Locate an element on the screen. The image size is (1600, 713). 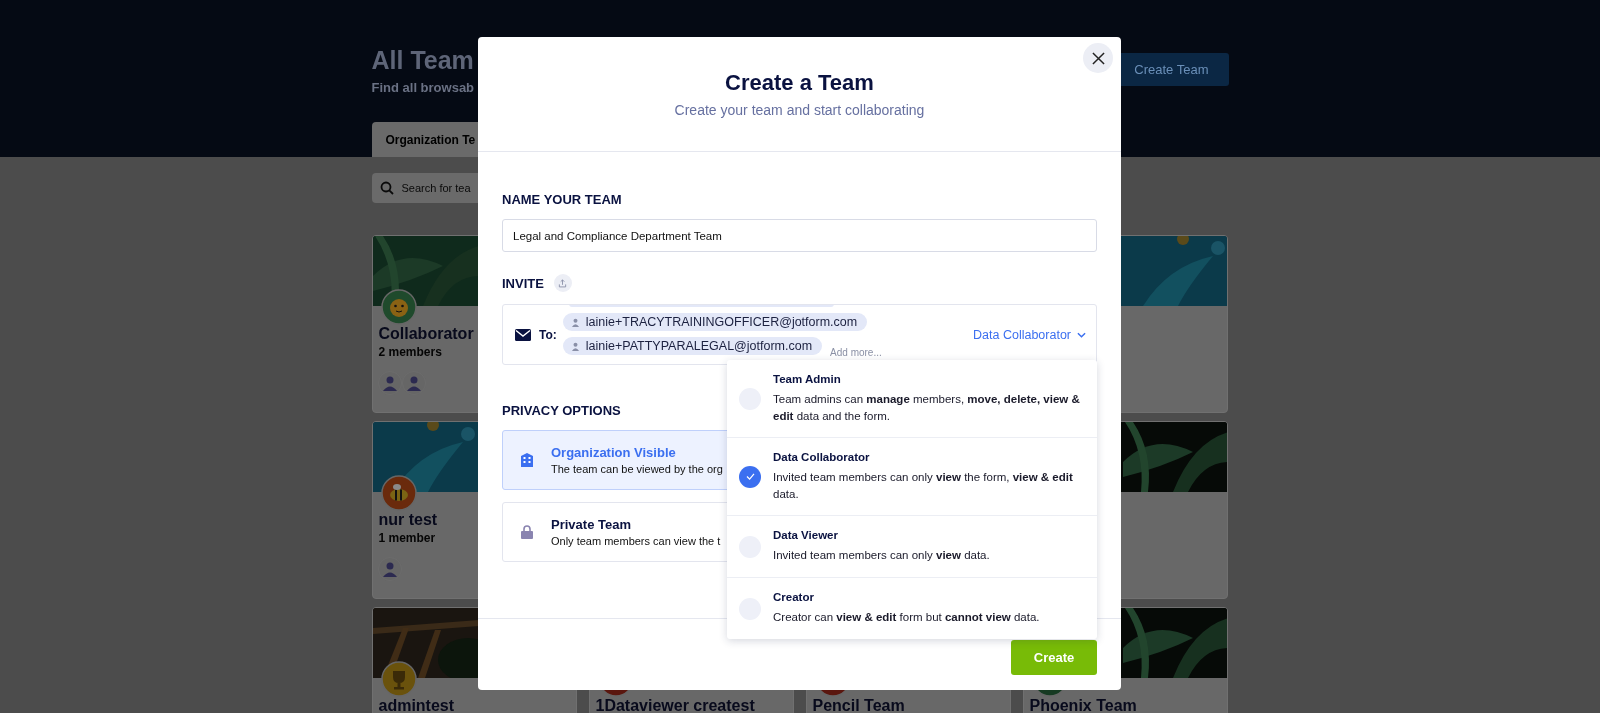
upload-button is located at coordinates (562, 283).